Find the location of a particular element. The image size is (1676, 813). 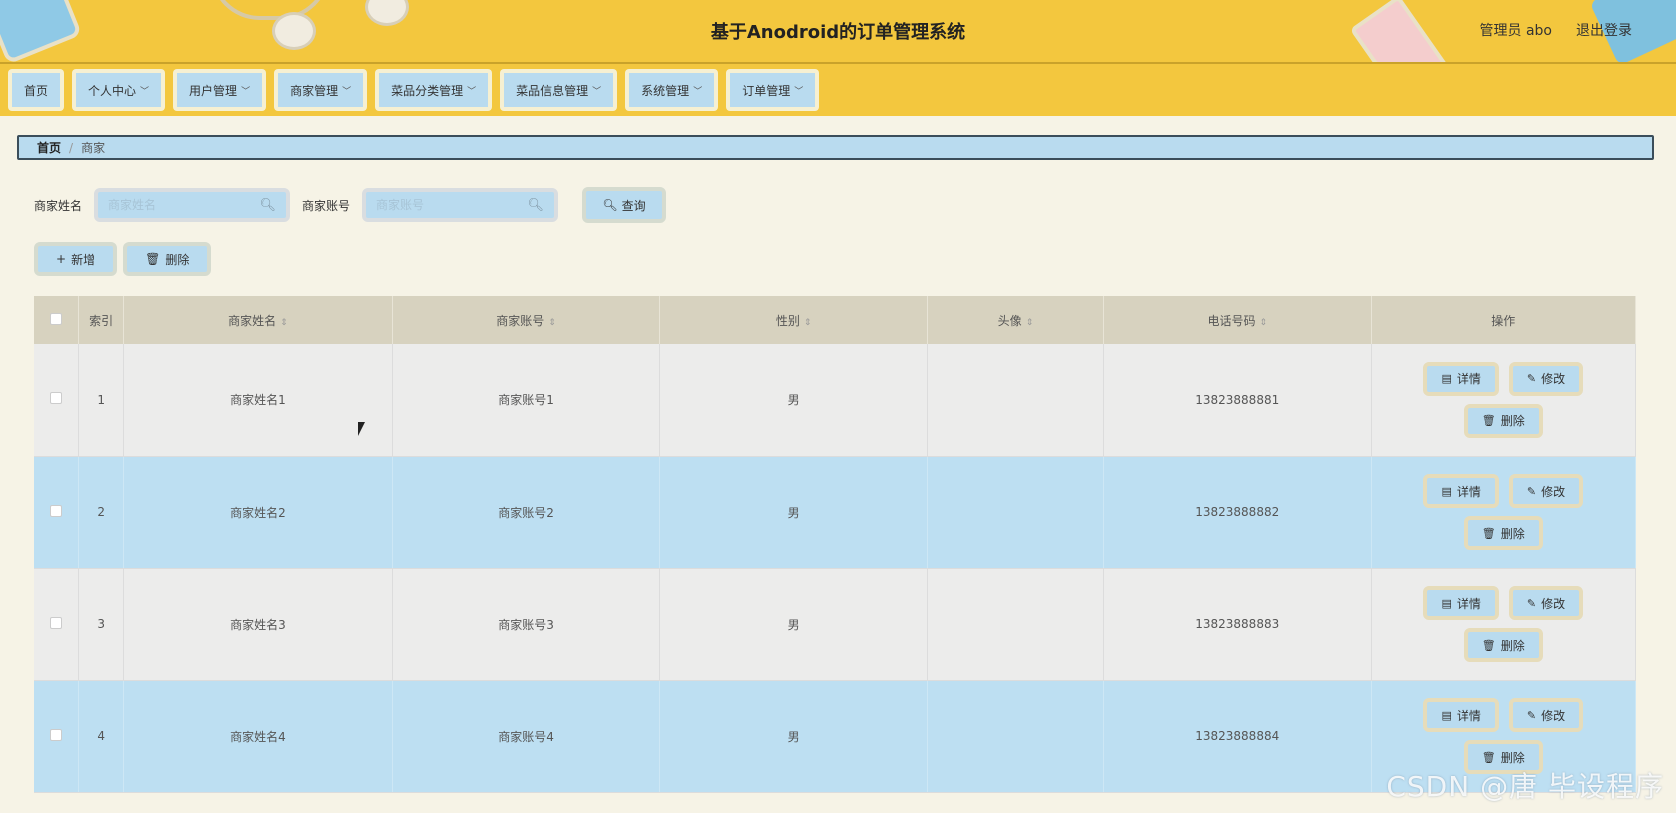

merchant-name-field: 🔍︎ is located at coordinates (192, 205).